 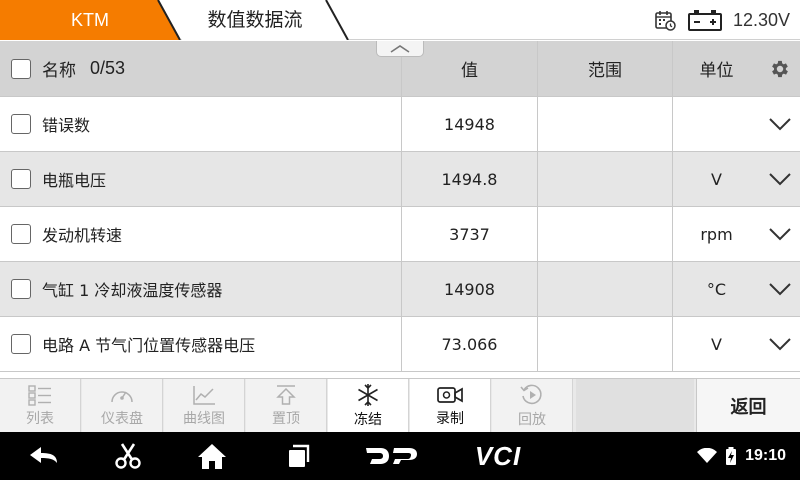 I want to click on snowflake-icon, so click(x=368, y=395).